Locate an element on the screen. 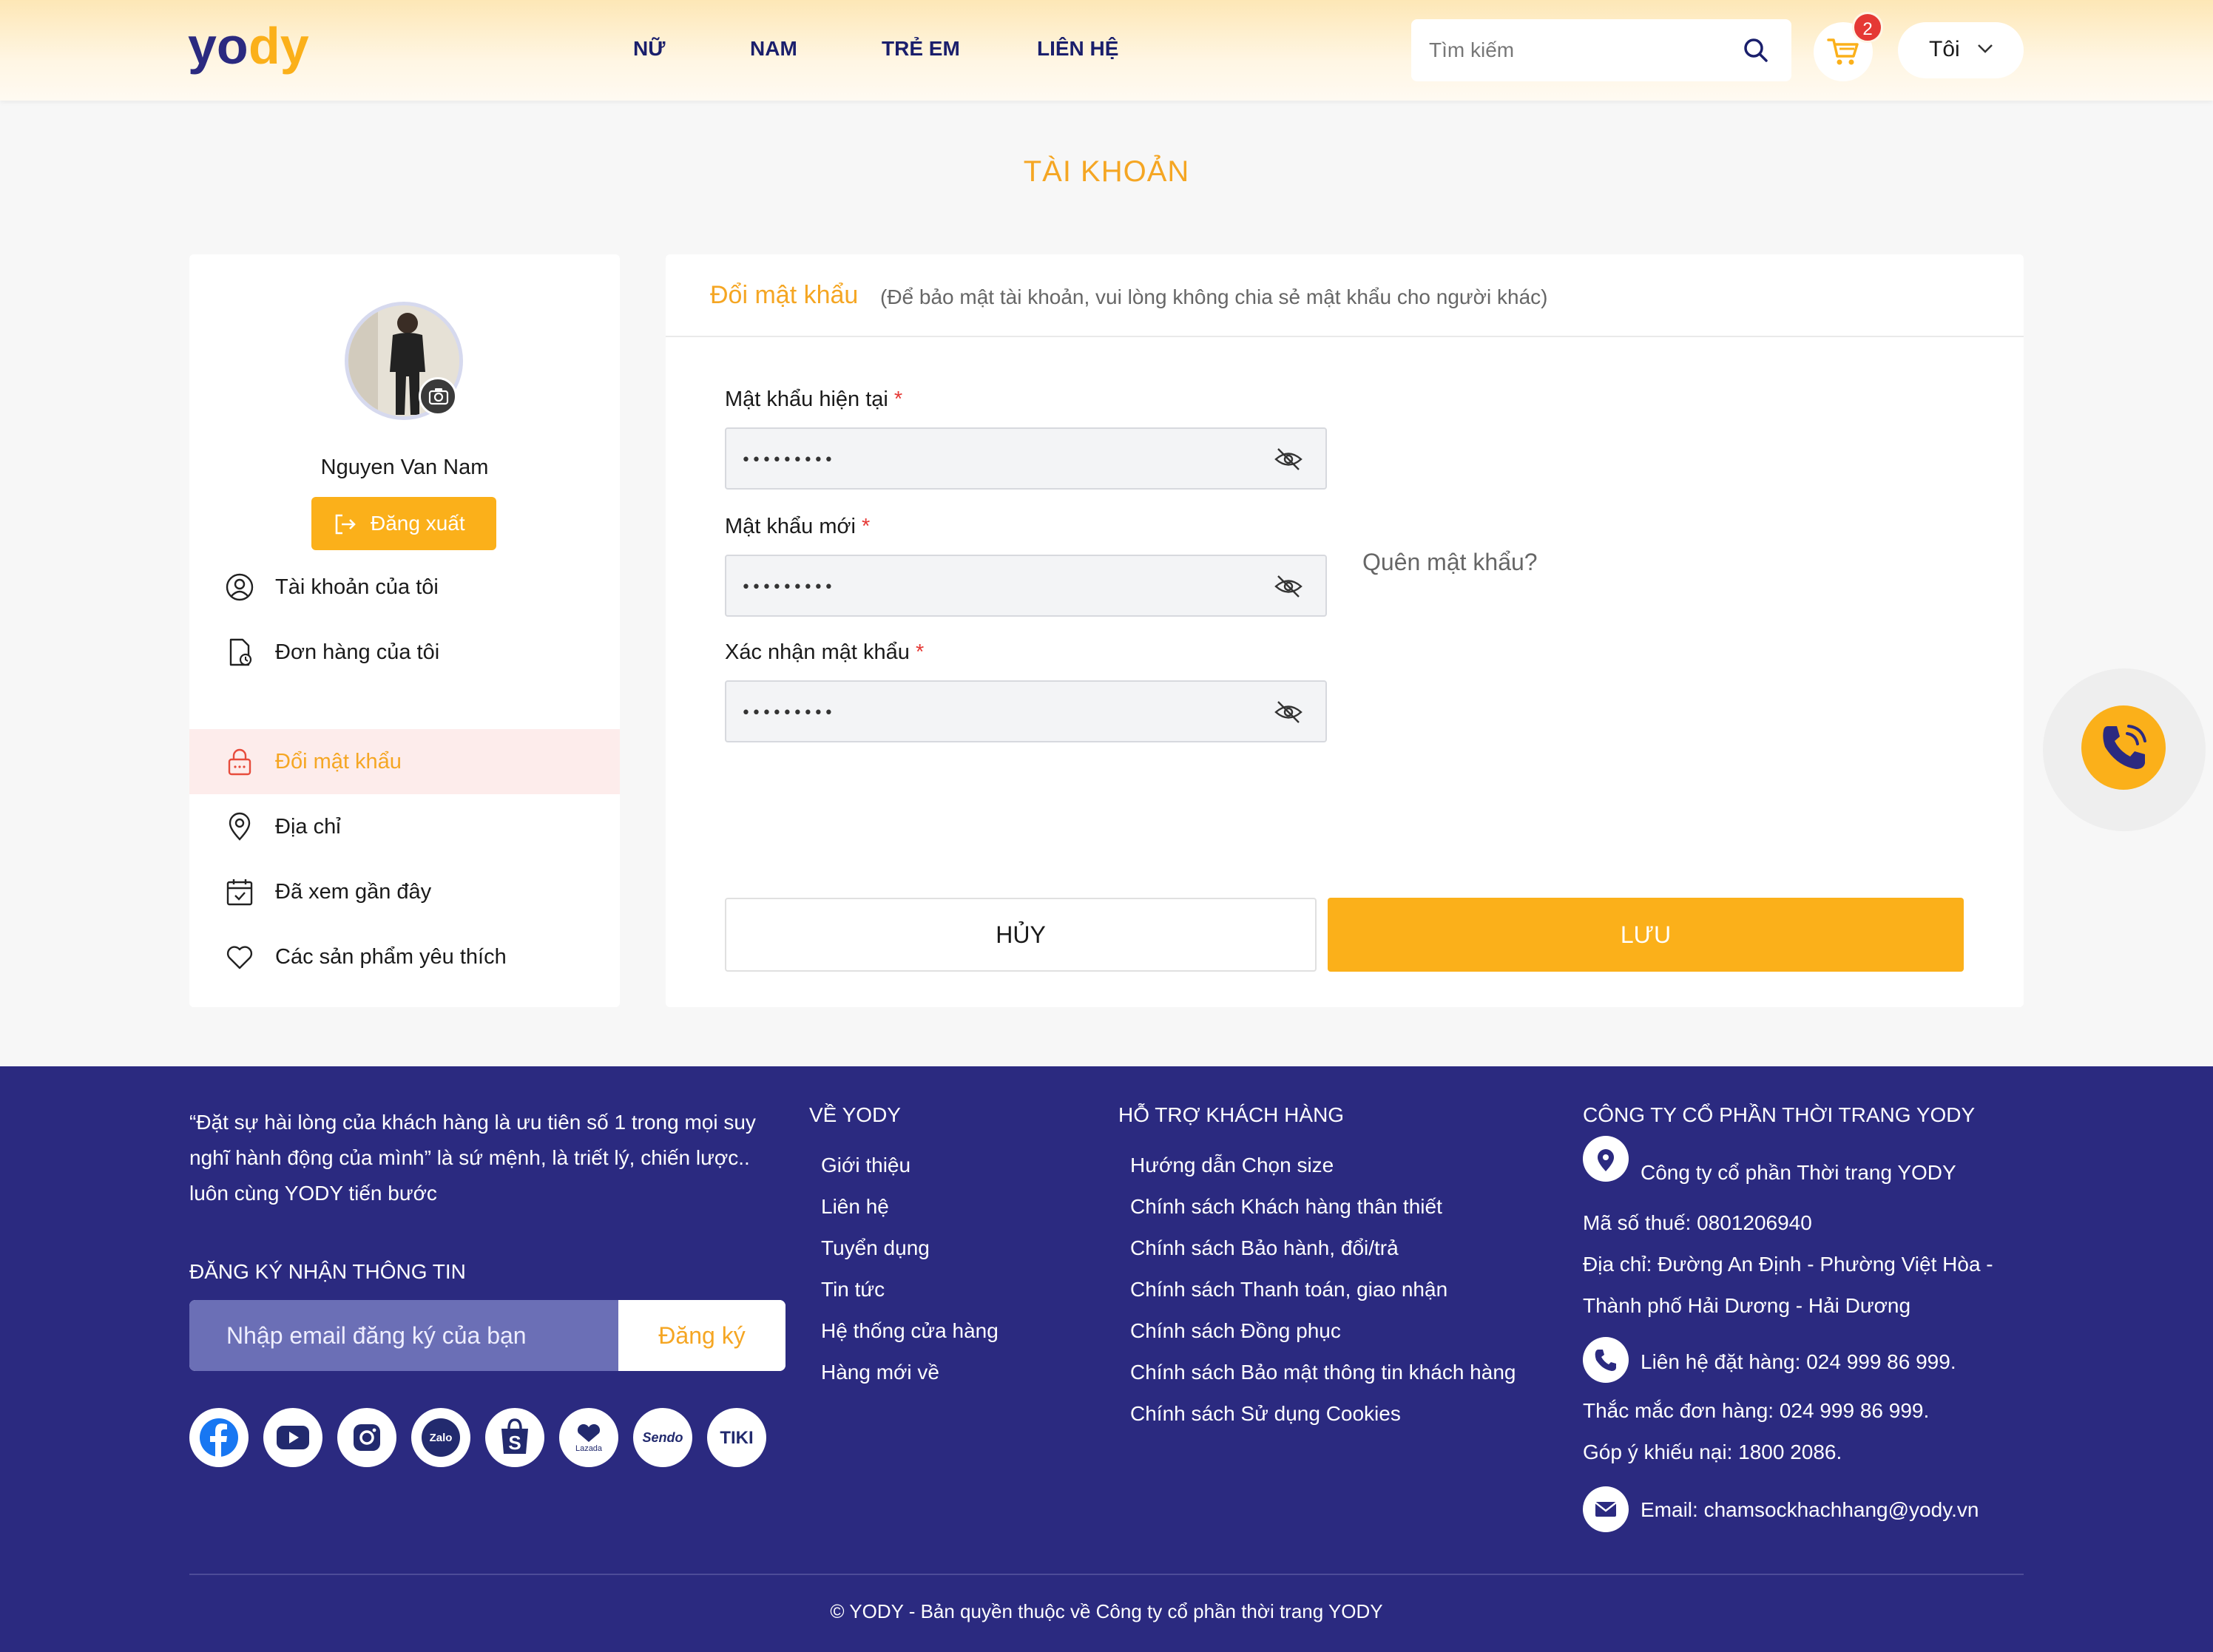 The image size is (2213, 1652). complaint-line: Góp ý khiếu nại: 1800 2086. is located at coordinates (1712, 1452).